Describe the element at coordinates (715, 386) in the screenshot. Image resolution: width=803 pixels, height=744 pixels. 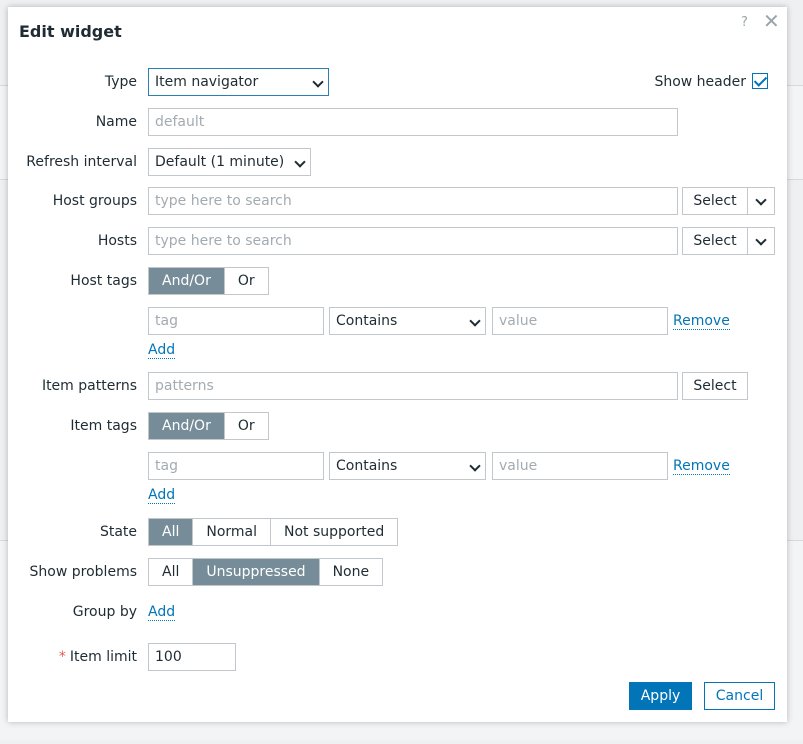
I see `item-patterns-select-button: Select` at that location.